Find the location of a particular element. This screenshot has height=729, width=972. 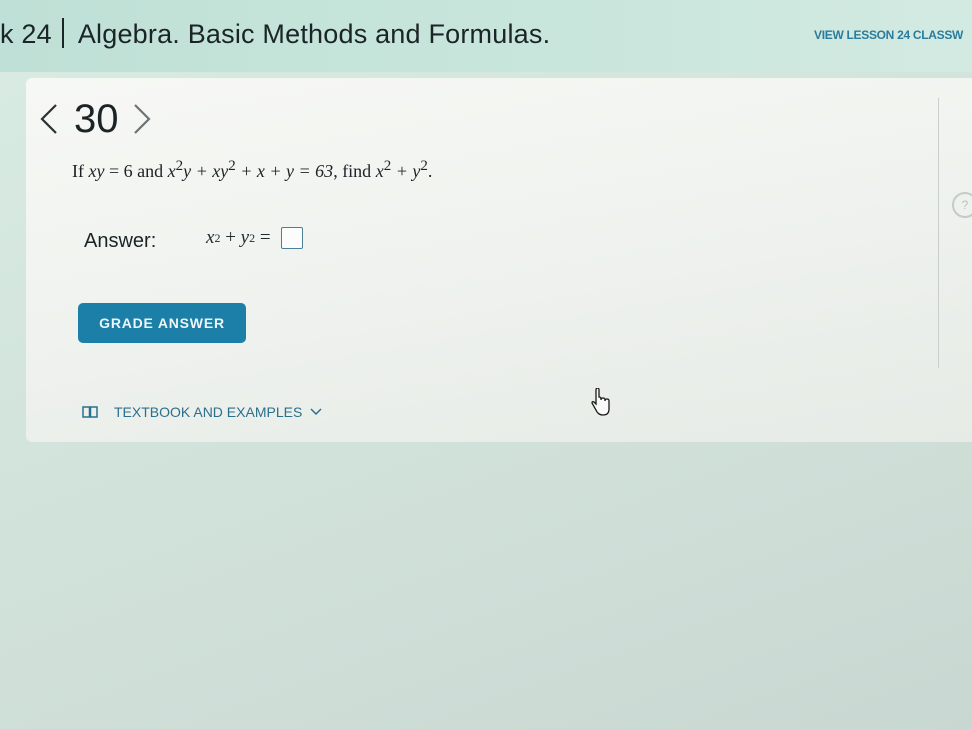

hand-cursor-icon is located at coordinates (600, 402).